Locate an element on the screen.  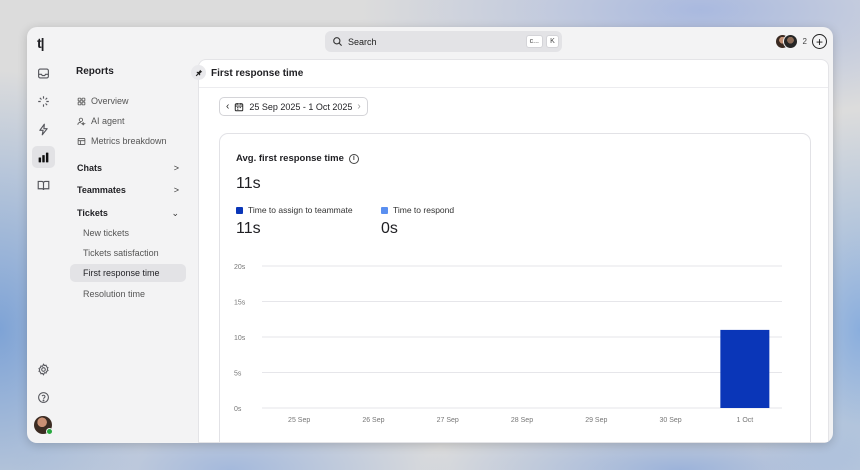
nav-item-new-tickets: New tickets is located at coordinates (128, 233).